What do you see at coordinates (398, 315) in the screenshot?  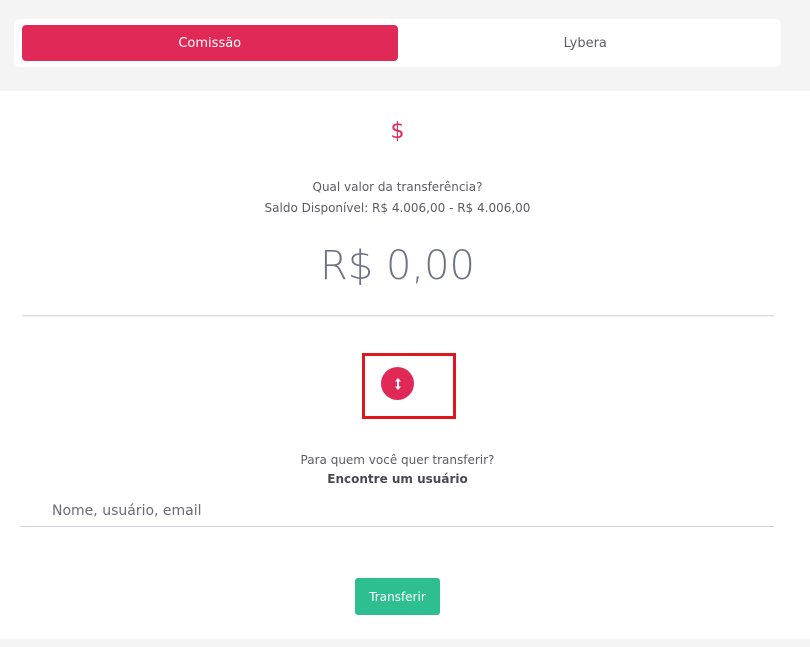 I see `divider` at bounding box center [398, 315].